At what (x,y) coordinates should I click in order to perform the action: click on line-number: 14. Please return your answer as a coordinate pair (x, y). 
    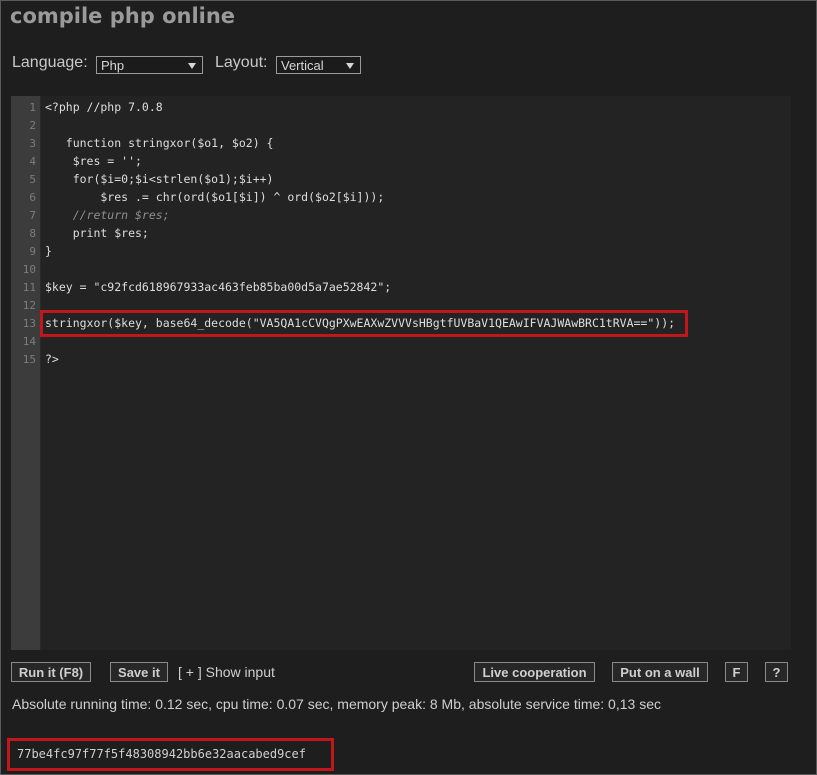
    Looking at the image, I should click on (29, 341).